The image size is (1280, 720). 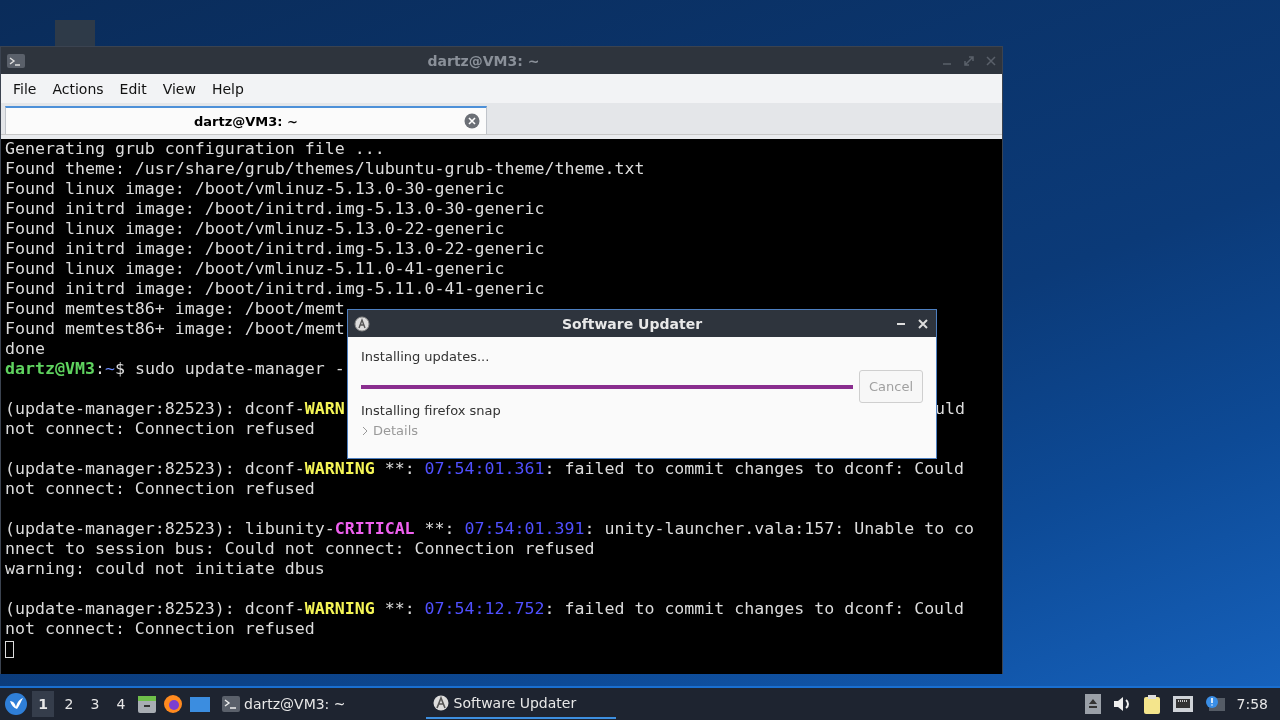 I want to click on terminal-text: Found initrd image: /boot/initrd.img-5.11.0-41-generic, so click(x=275, y=288).